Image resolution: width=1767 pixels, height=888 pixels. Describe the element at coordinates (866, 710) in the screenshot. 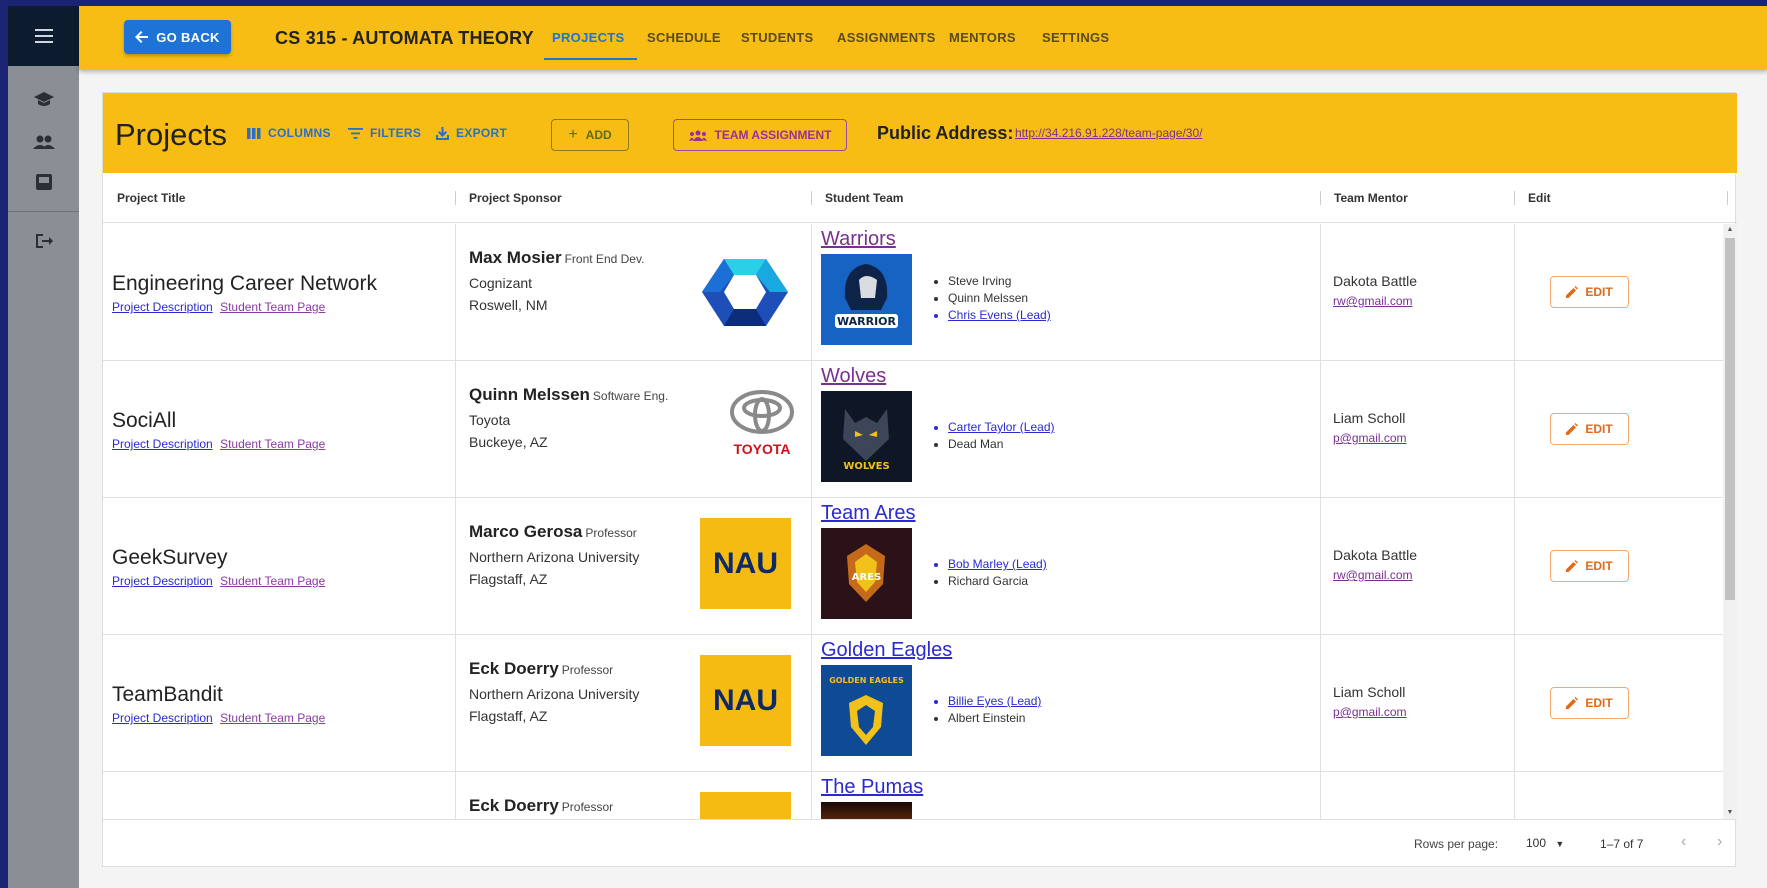

I see `team-logo-golden-eagles: GOLDEN EAGLES` at that location.